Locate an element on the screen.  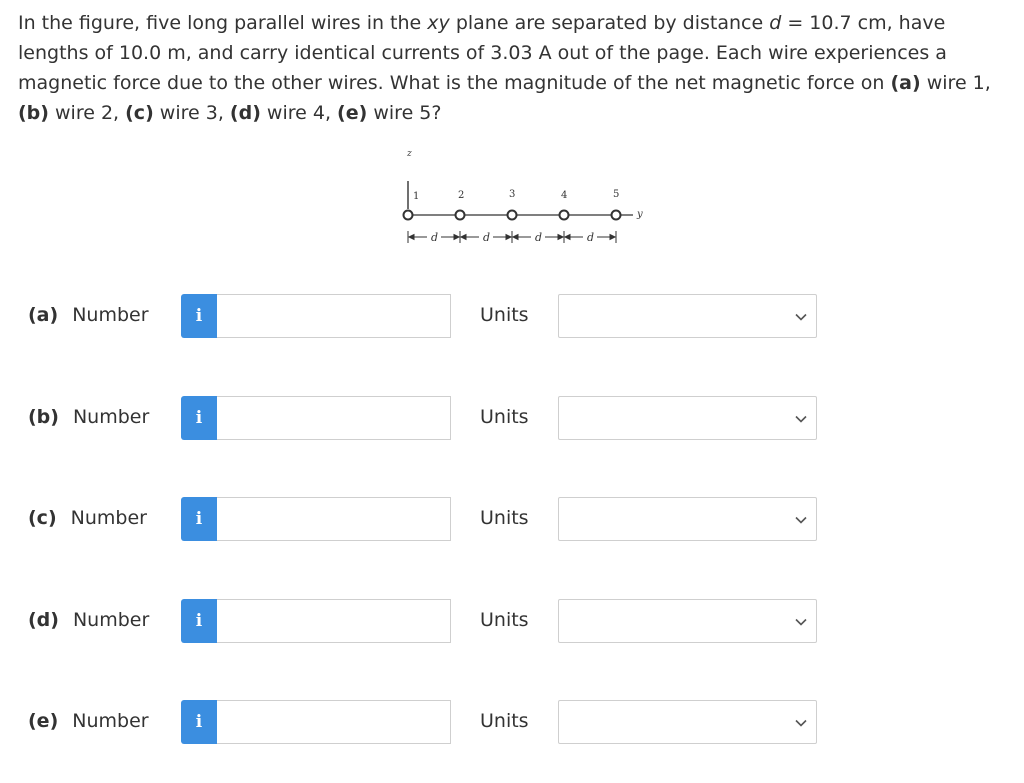
answer-row-a: (a) Number i Units is located at coordinates (512, 317).